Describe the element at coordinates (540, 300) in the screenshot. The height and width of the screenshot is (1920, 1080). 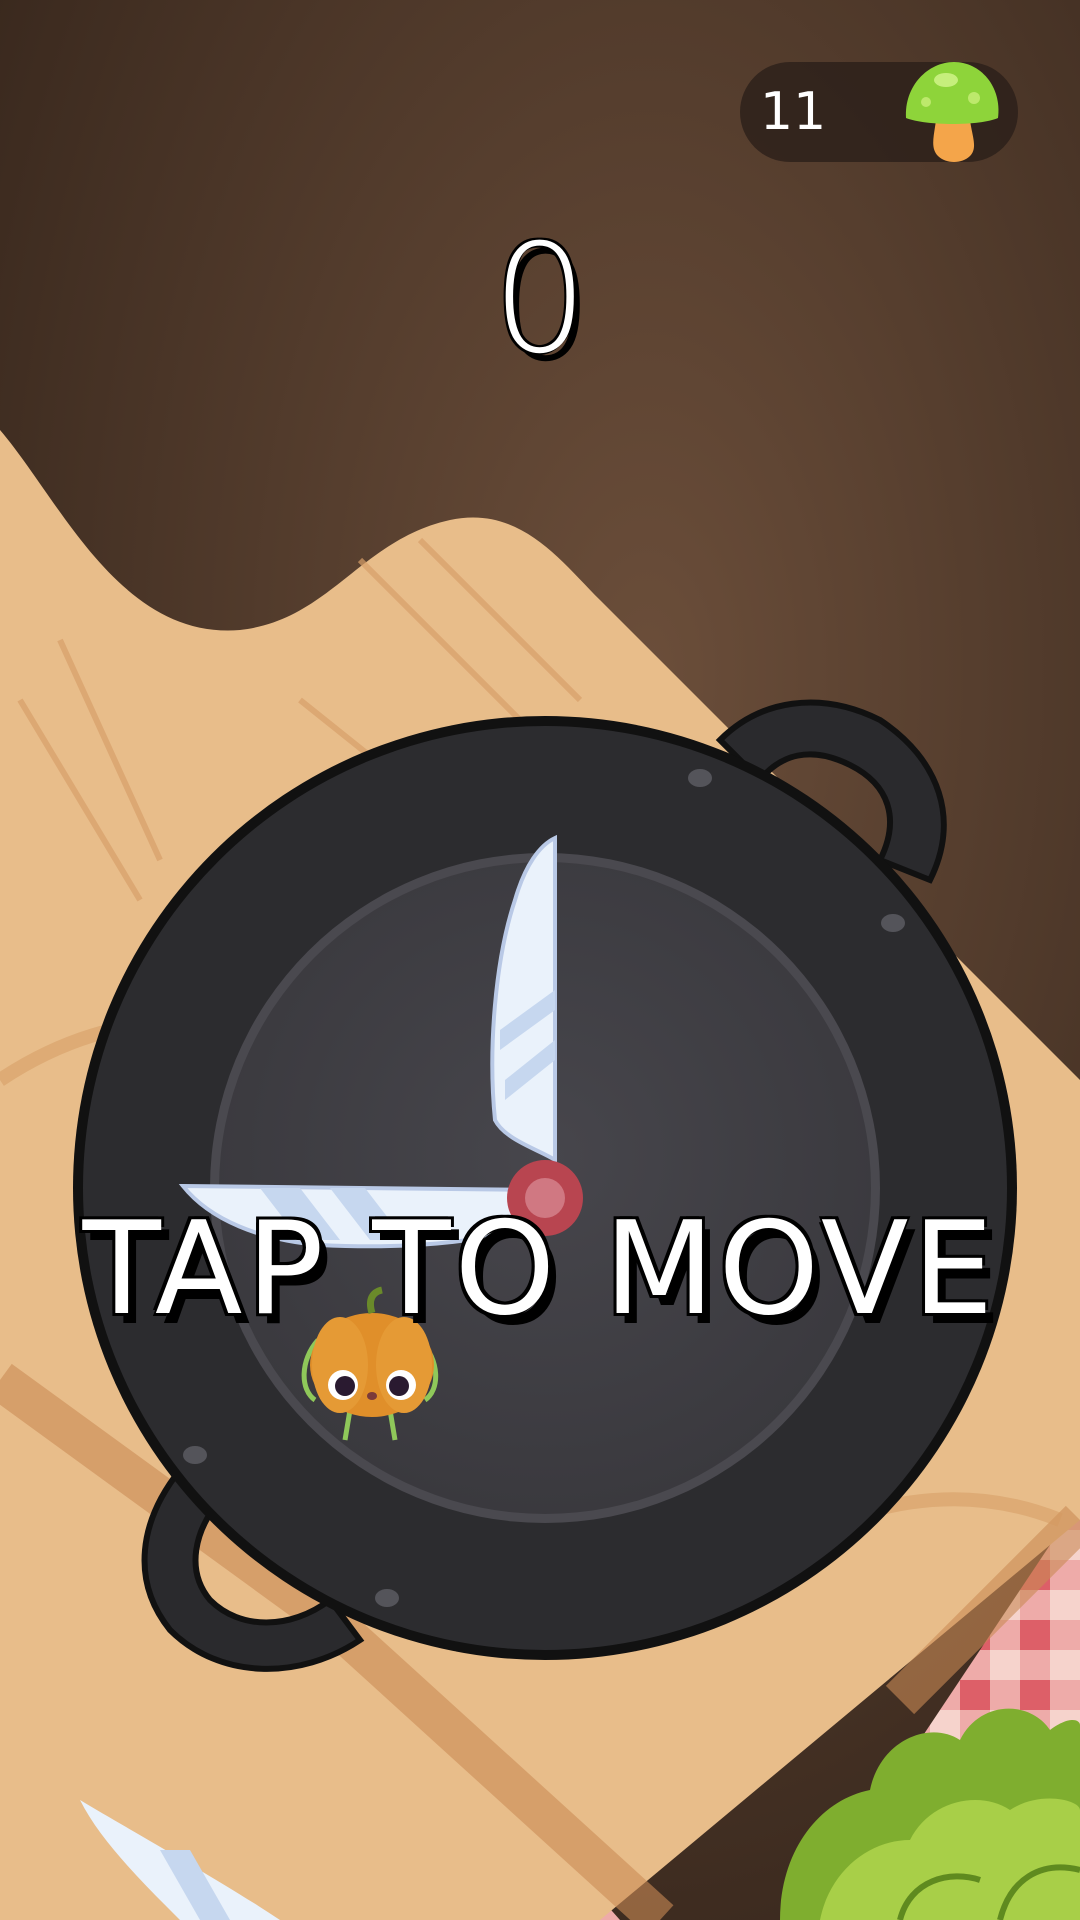
I see `score-display: 0` at that location.